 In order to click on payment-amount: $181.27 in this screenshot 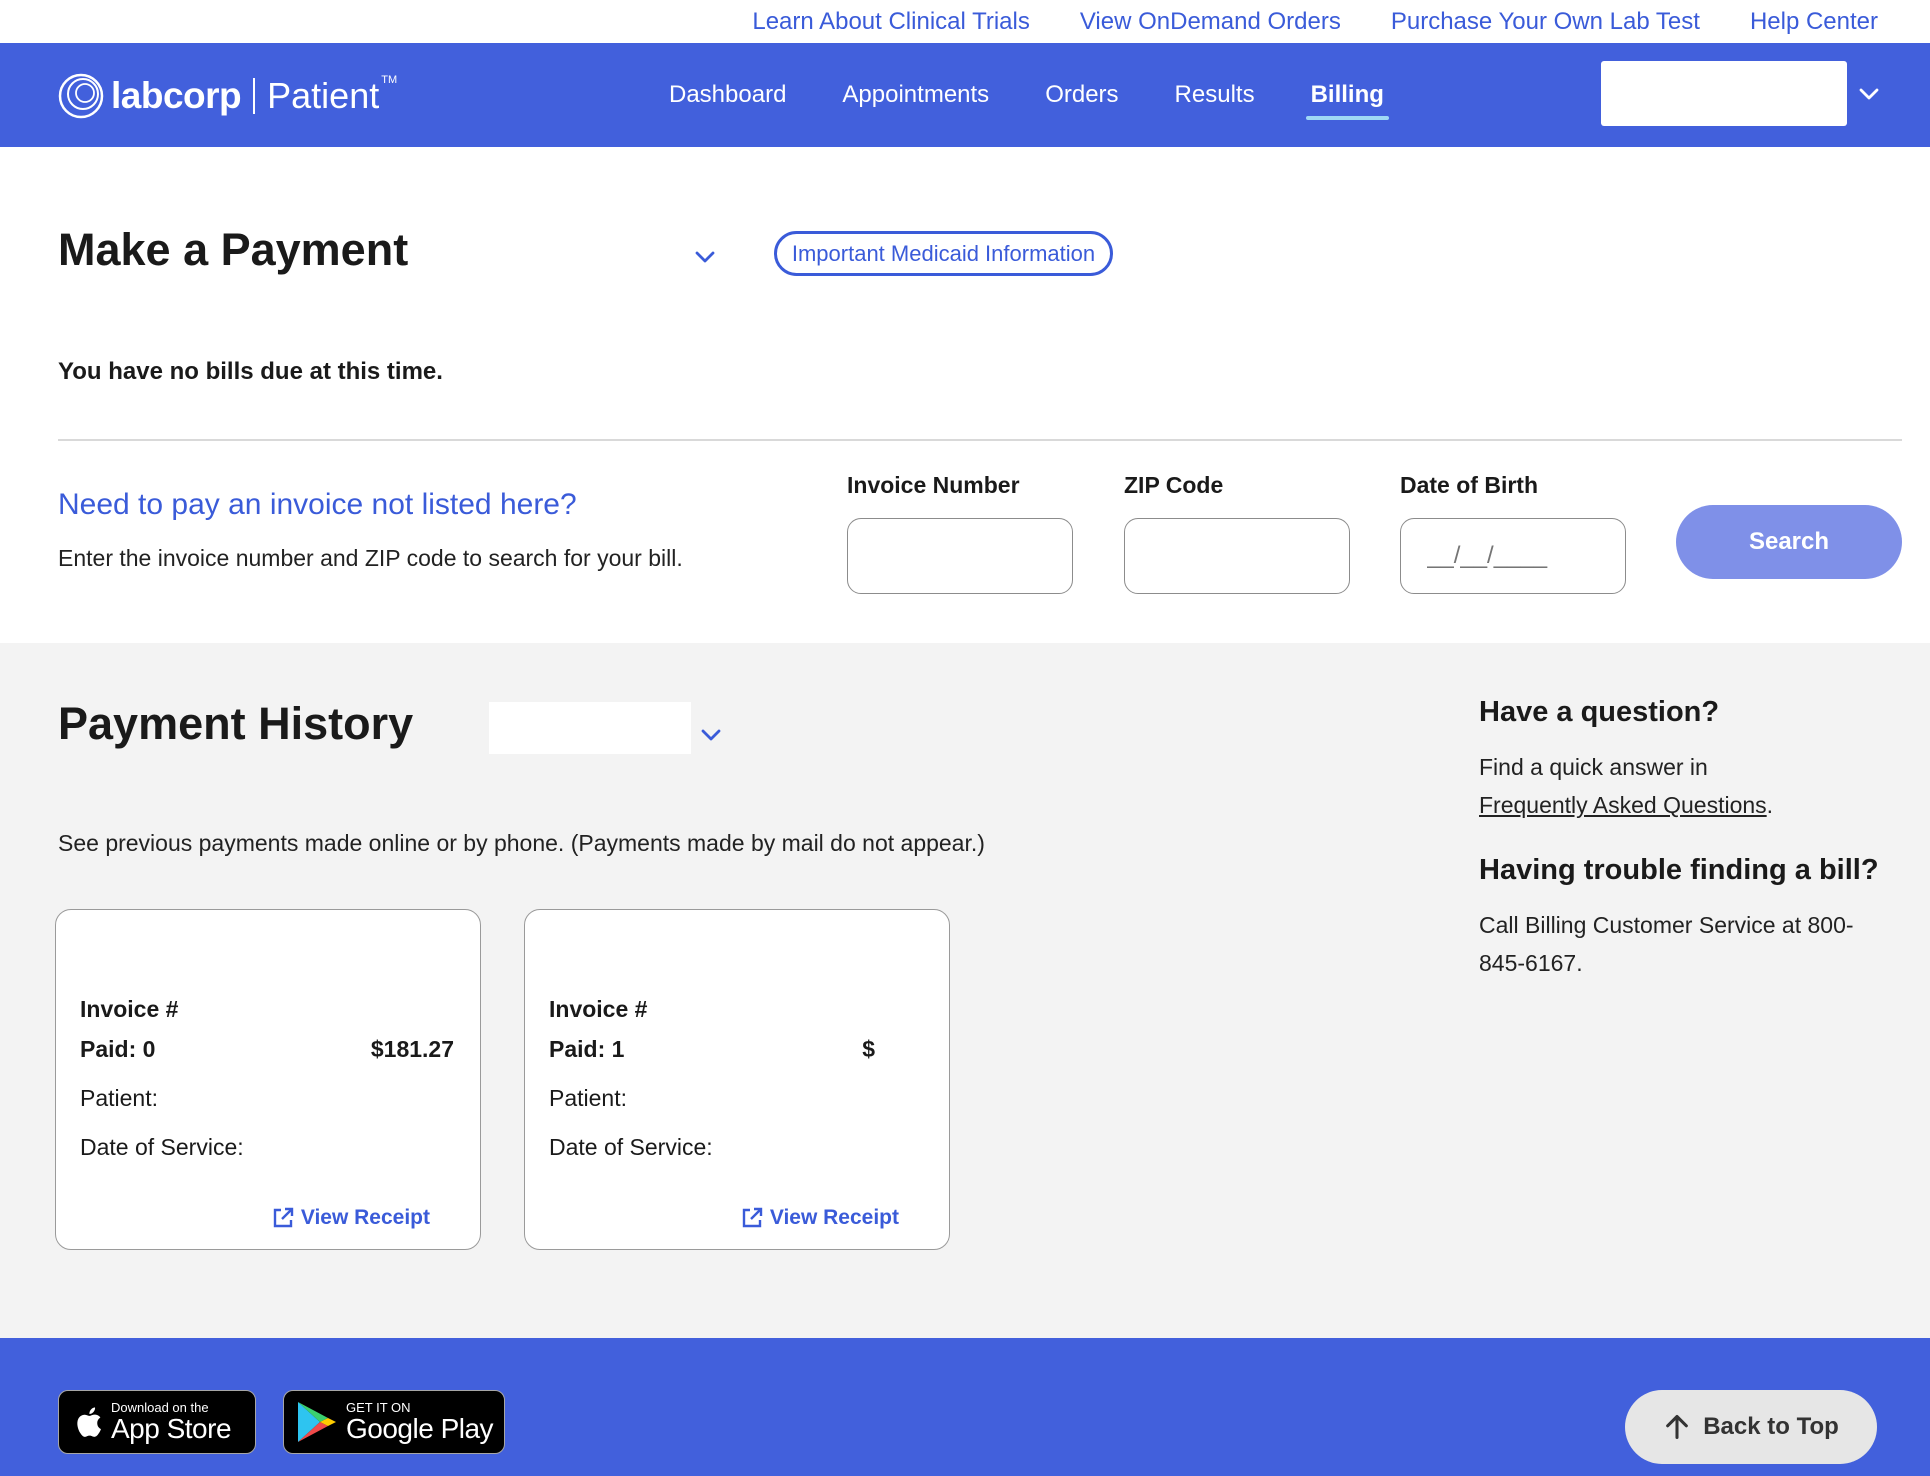, I will do `click(412, 1049)`.